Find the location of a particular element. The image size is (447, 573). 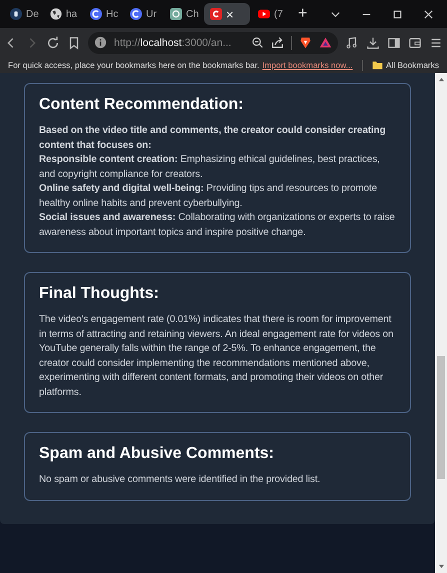

share-icon is located at coordinates (277, 42).